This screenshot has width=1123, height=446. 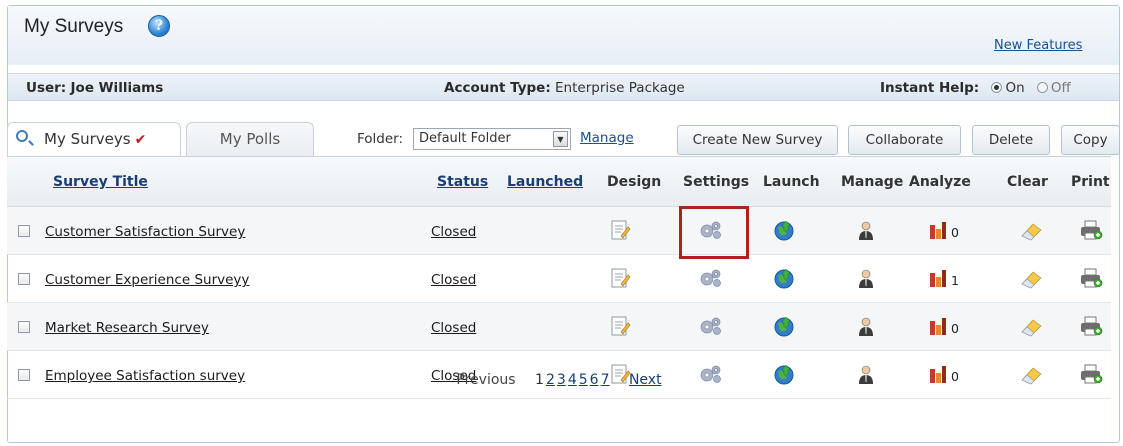 I want to click on collaborate-button: Collaborate, so click(x=904, y=140).